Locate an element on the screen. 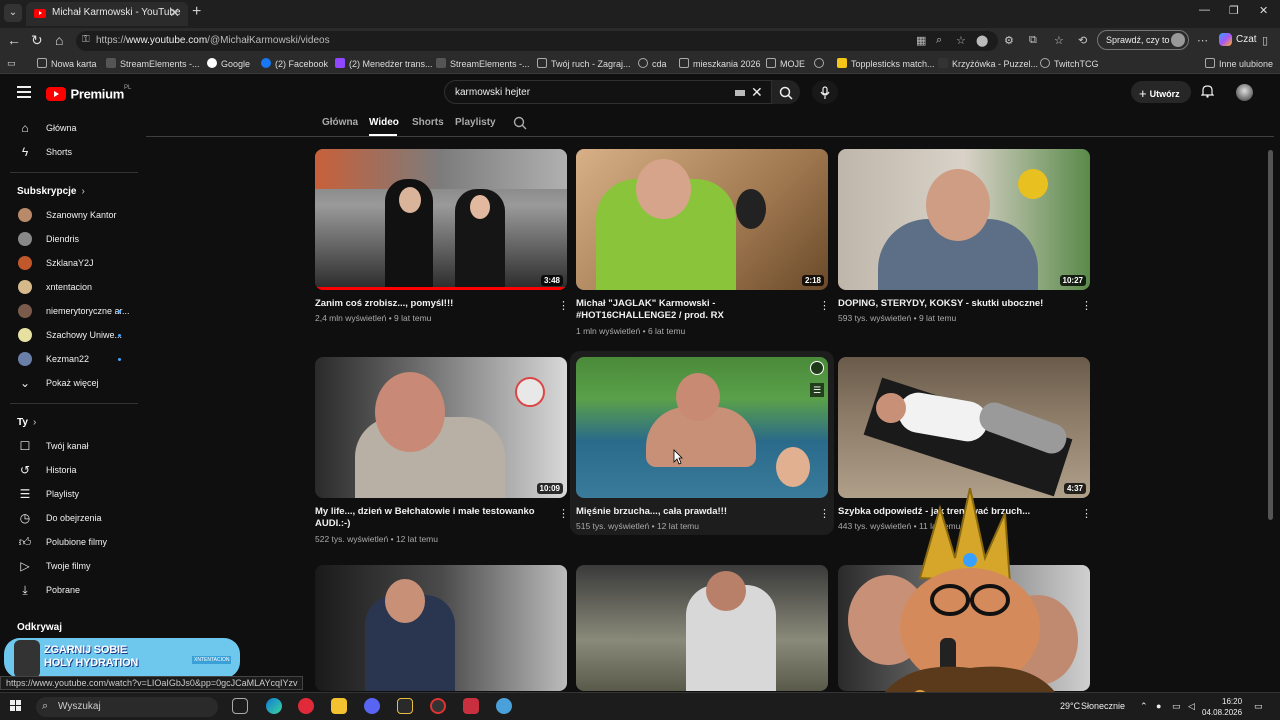  voice-search-button is located at coordinates (825, 92).